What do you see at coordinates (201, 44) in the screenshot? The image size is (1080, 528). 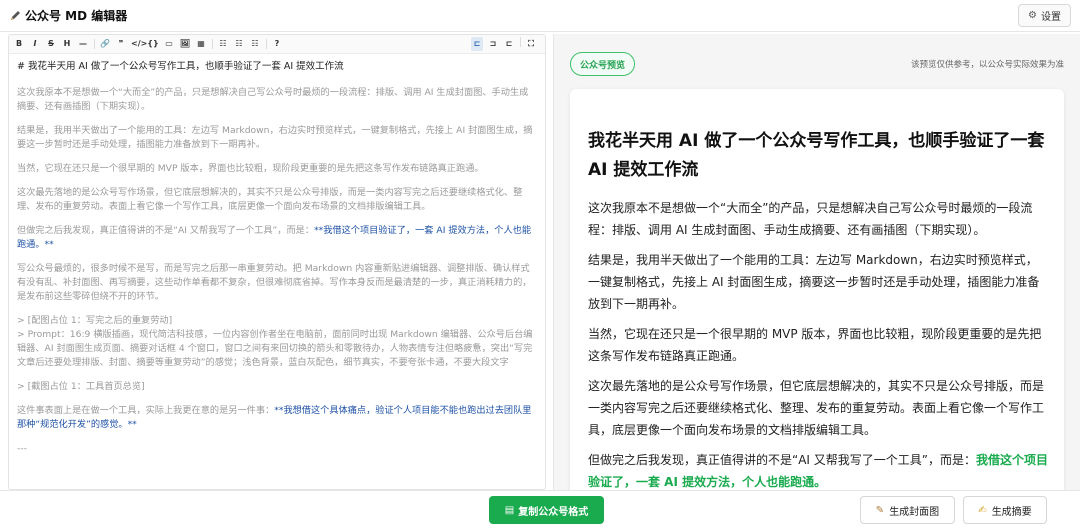 I see `table-icon: ▦` at bounding box center [201, 44].